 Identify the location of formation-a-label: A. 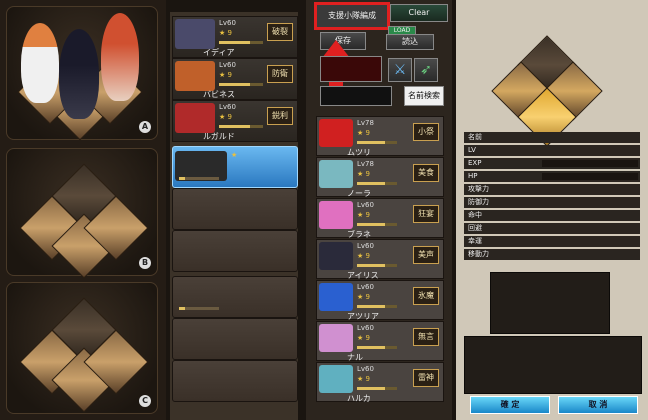
(145, 127).